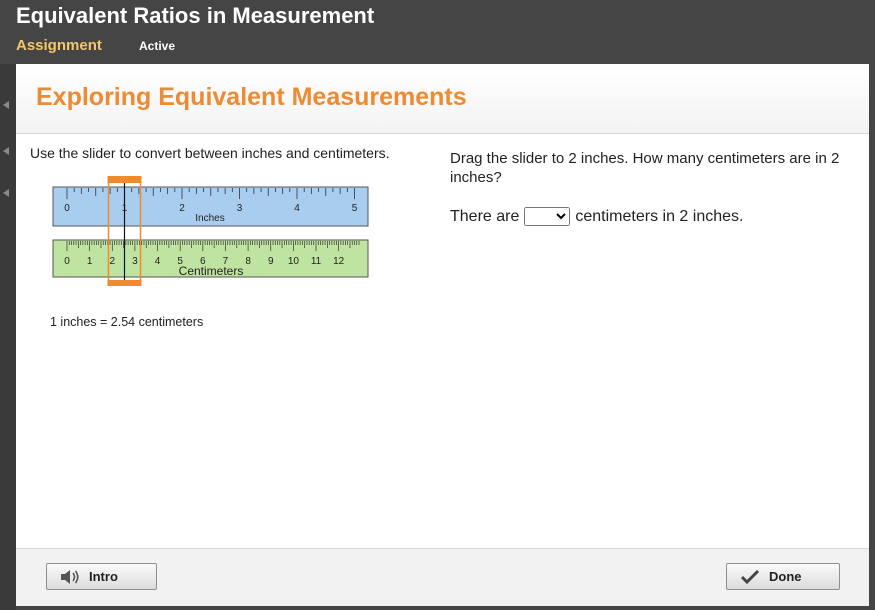 The image size is (875, 610). I want to click on cm-tick-label: 9, so click(271, 261).